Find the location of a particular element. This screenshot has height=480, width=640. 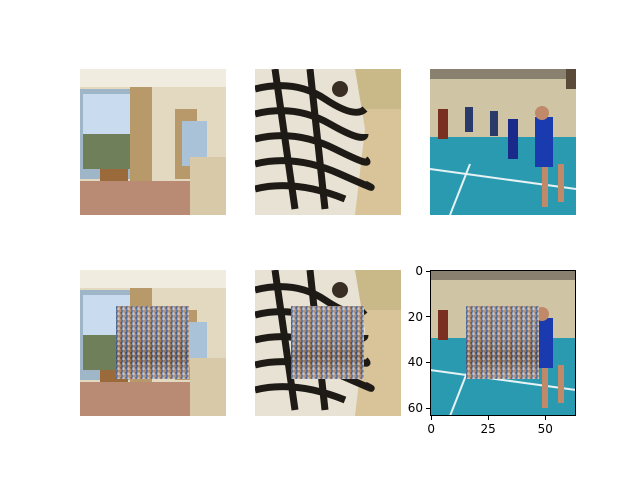

zebra-image-patched is located at coordinates (328, 343).